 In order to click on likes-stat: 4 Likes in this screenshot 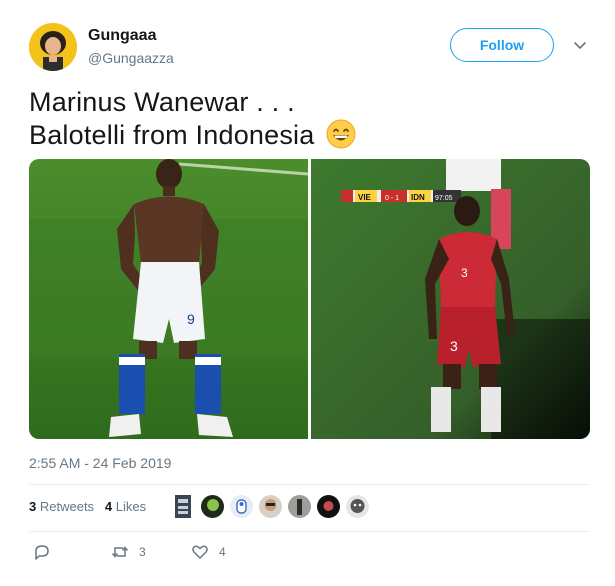, I will do `click(125, 506)`.